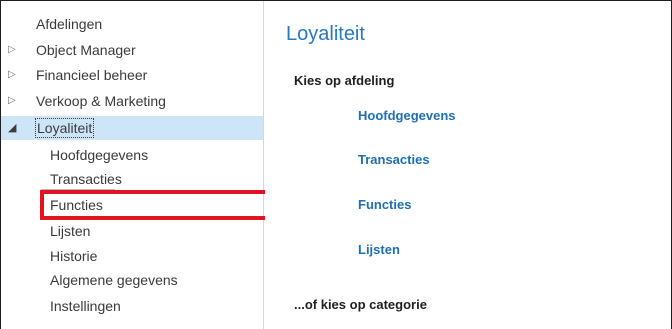 The image size is (672, 329). I want to click on nav-item-object-manager: ▷ Object Manager, so click(132, 50).